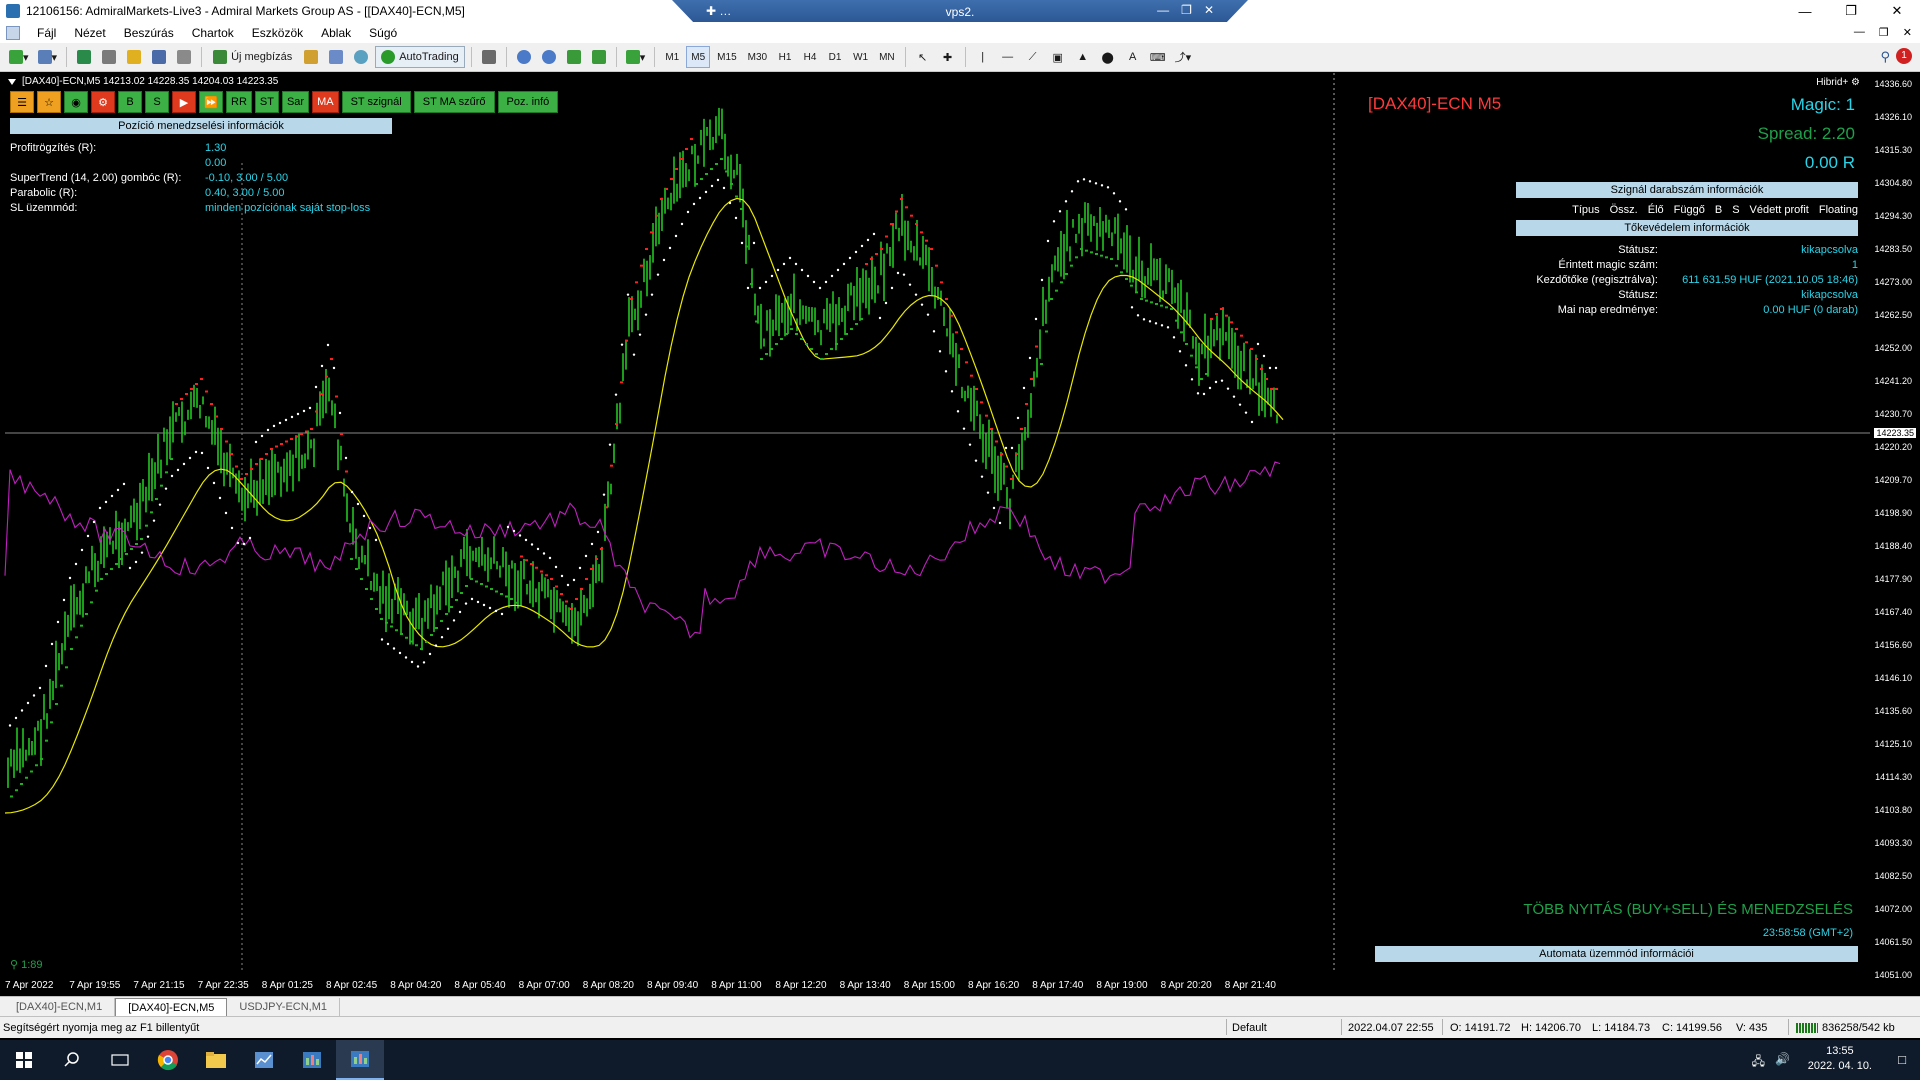 The height and width of the screenshot is (1080, 1920). Describe the element at coordinates (311, 57) in the screenshot. I see `metaeditor-button` at that location.